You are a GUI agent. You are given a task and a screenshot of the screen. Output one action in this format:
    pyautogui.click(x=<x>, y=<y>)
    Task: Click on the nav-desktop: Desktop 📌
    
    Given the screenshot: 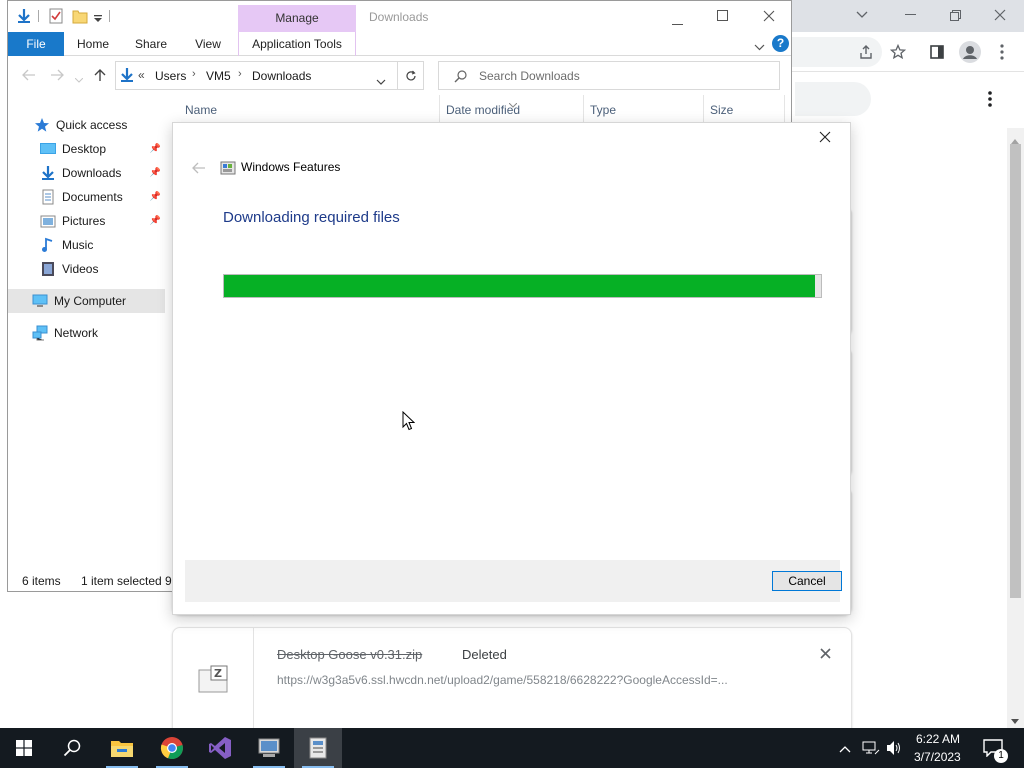 What is the action you would take?
    pyautogui.click(x=86, y=149)
    